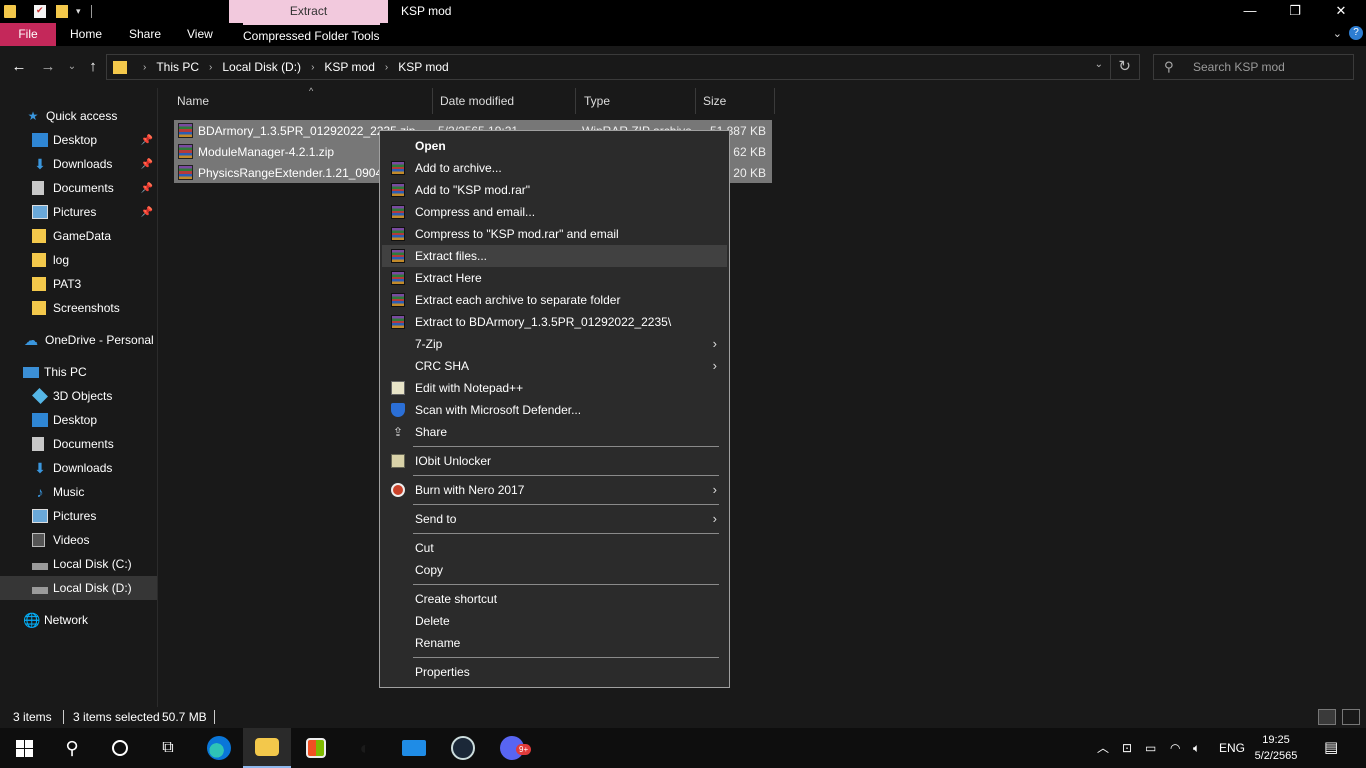 This screenshot has height=768, width=1366. Describe the element at coordinates (512, 748) in the screenshot. I see `discord-icon: 9+` at that location.